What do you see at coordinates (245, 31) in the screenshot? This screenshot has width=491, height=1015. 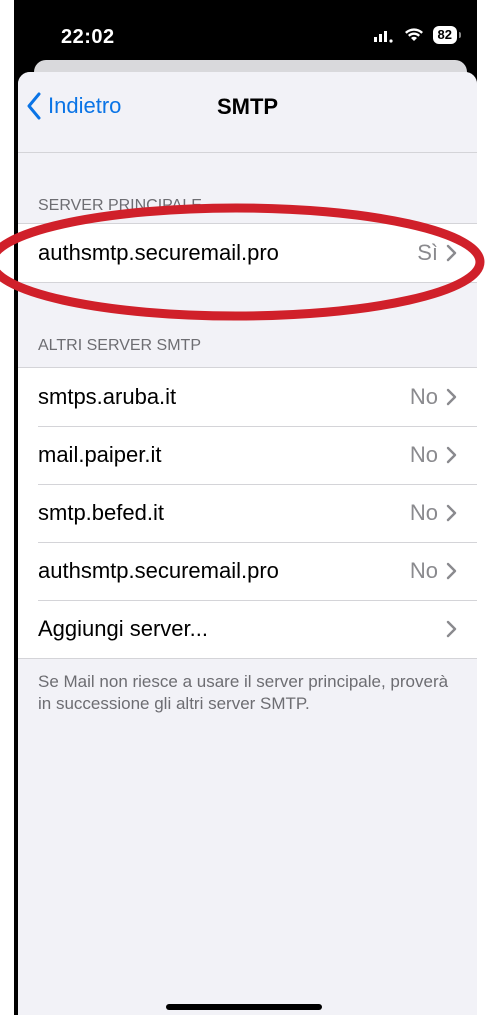 I see `status-bar: 22:02 82` at bounding box center [245, 31].